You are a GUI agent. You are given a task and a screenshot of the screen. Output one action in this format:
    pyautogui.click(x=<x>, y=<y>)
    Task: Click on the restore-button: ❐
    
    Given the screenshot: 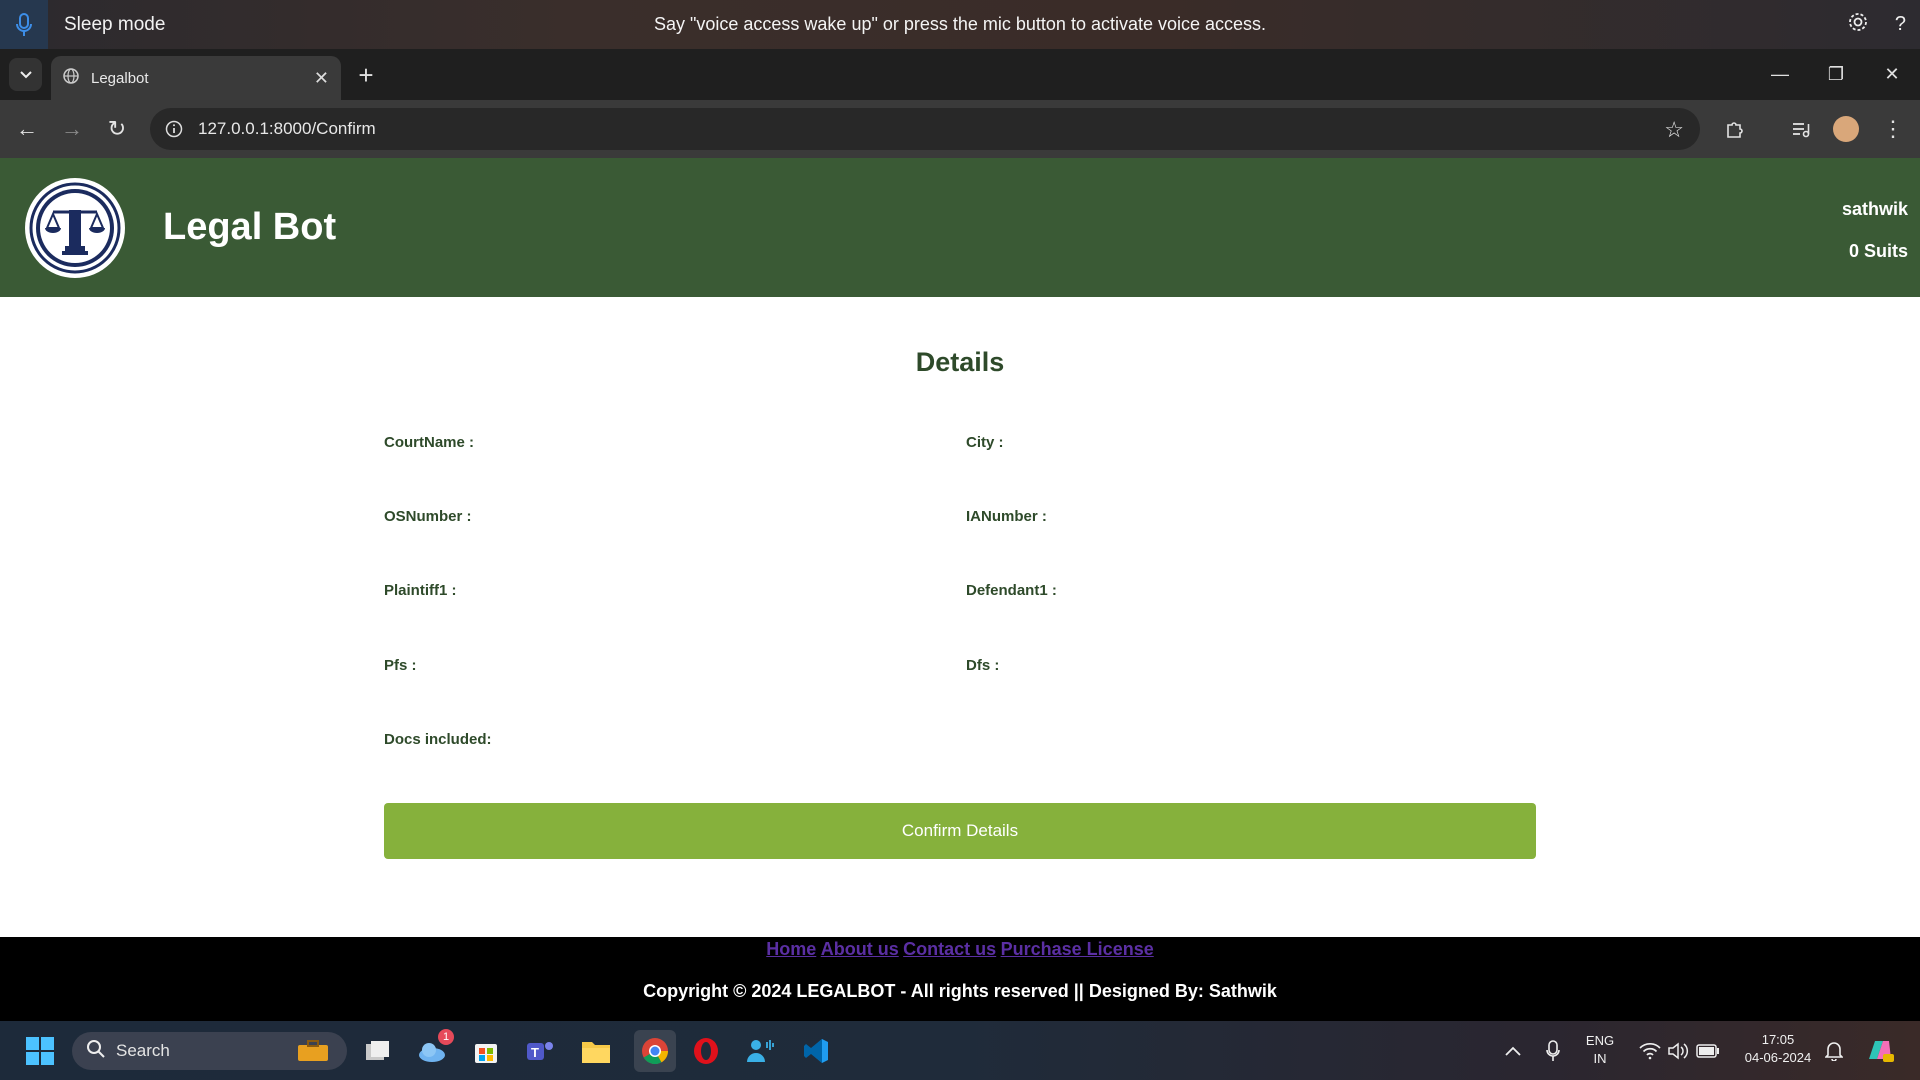 What is the action you would take?
    pyautogui.click(x=1836, y=74)
    